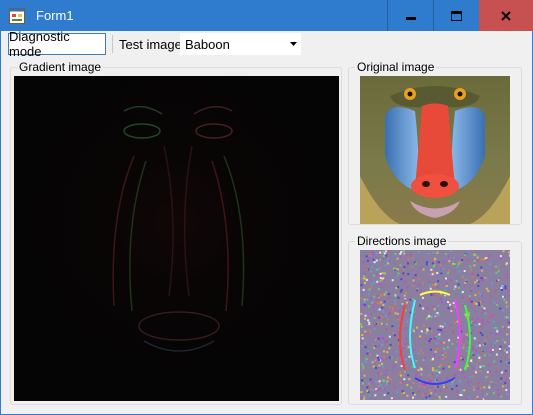  I want to click on original-image, so click(435, 150).